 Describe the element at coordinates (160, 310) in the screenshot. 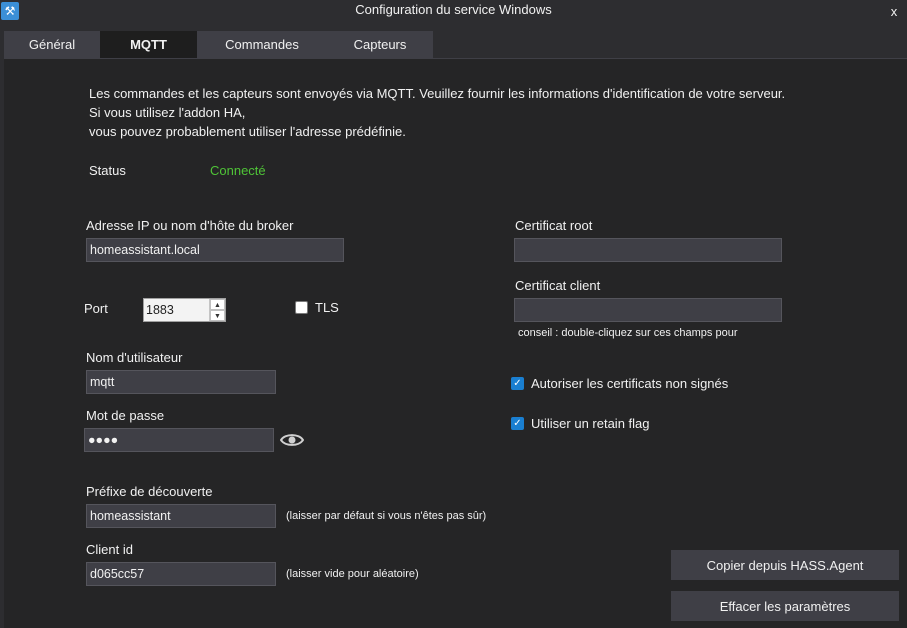

I see `port-value: 1883` at that location.